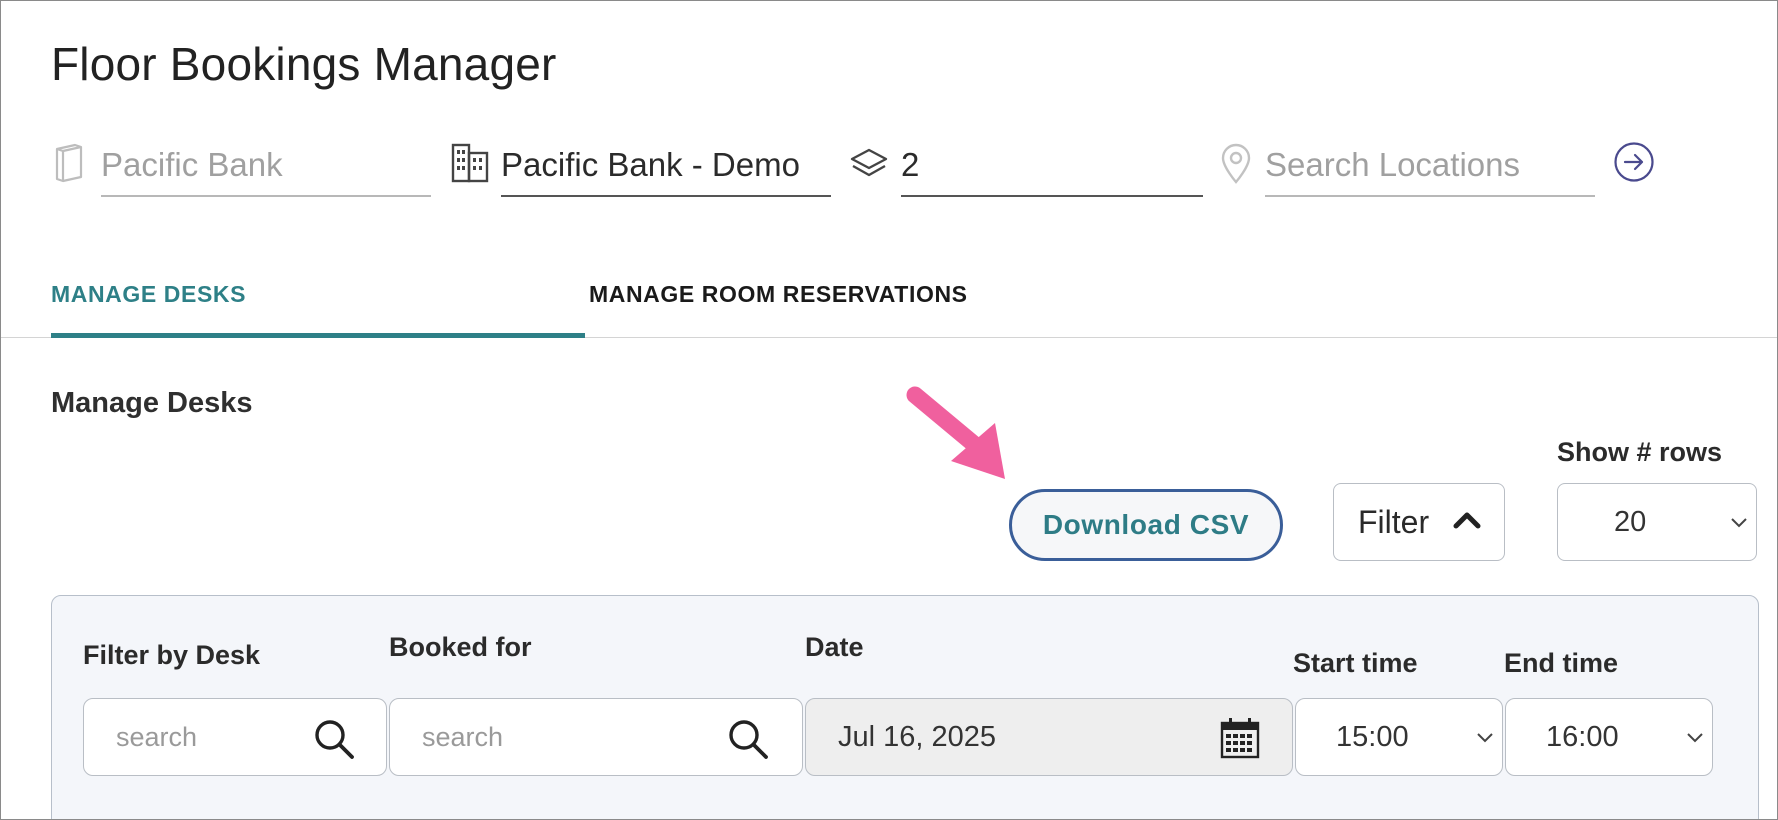 This screenshot has width=1778, height=820. I want to click on map-pin-icon, so click(1236, 166).